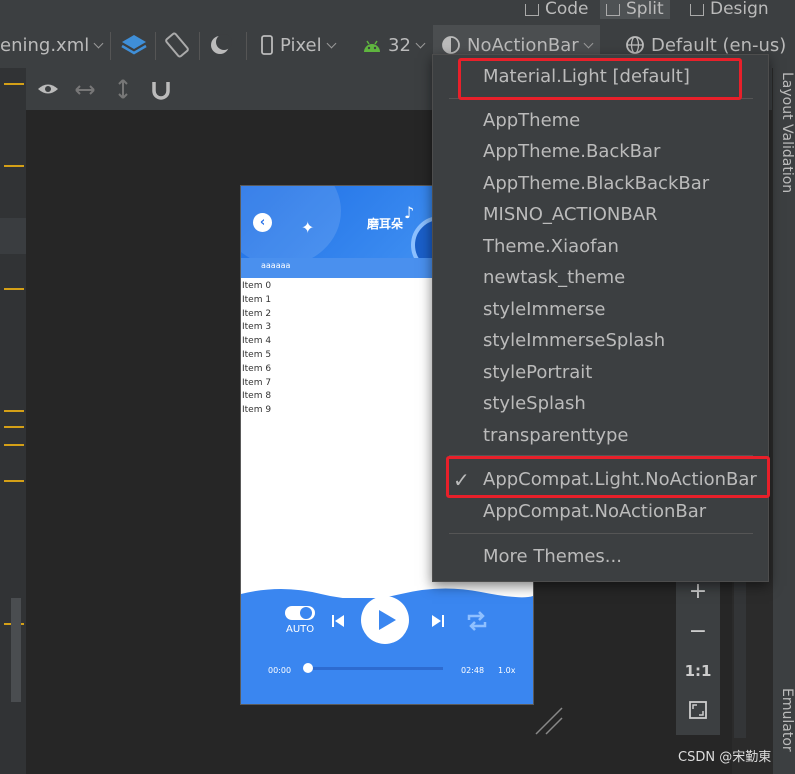 The image size is (795, 774). I want to click on code-view-label: Code, so click(567, 9).